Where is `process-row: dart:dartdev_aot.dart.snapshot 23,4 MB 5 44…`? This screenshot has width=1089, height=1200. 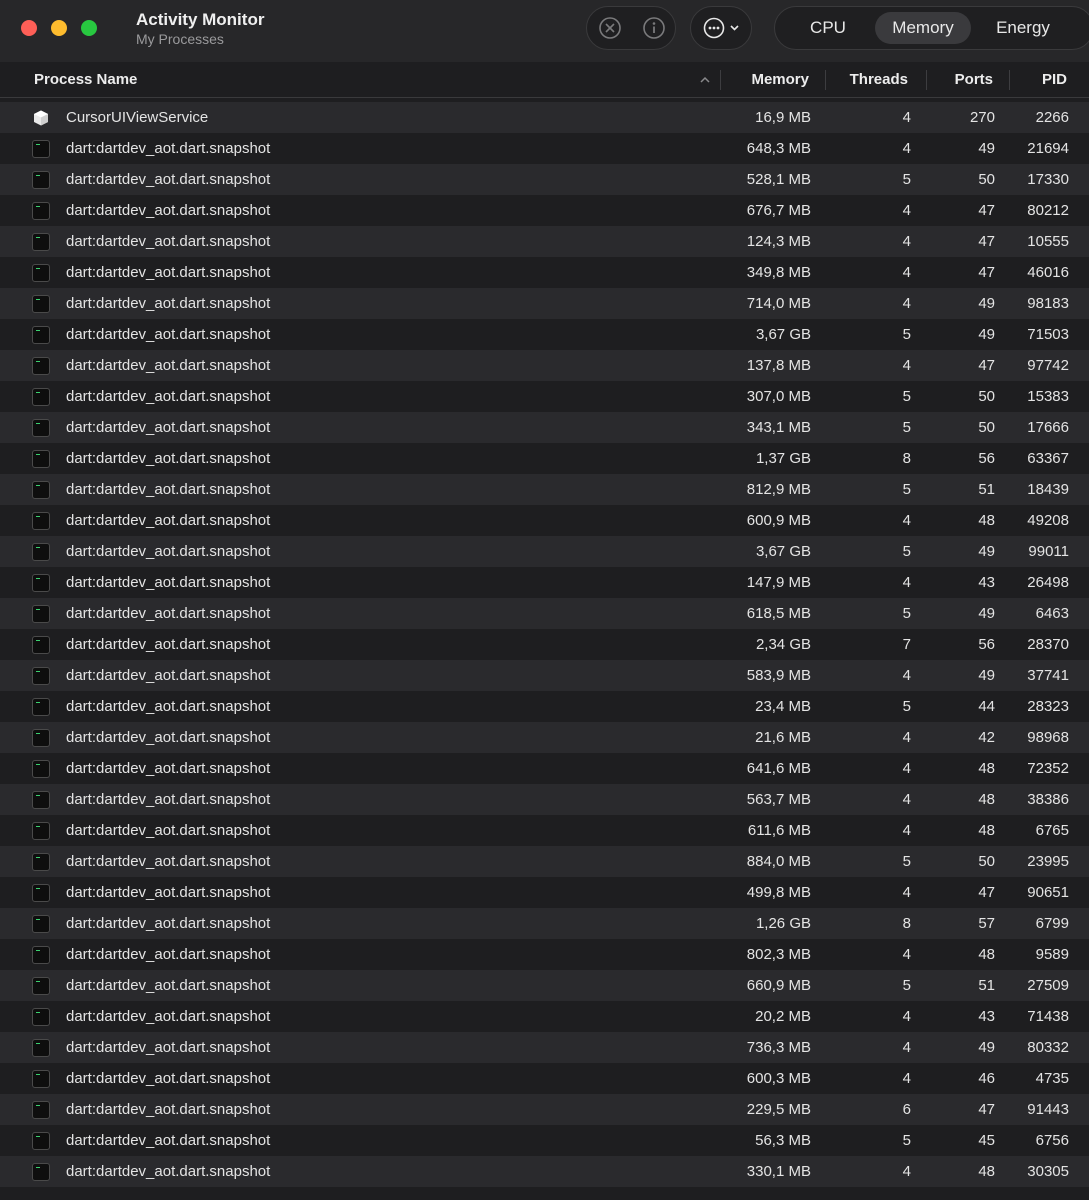 process-row: dart:dartdev_aot.dart.snapshot 23,4 MB 5 44… is located at coordinates (544, 706).